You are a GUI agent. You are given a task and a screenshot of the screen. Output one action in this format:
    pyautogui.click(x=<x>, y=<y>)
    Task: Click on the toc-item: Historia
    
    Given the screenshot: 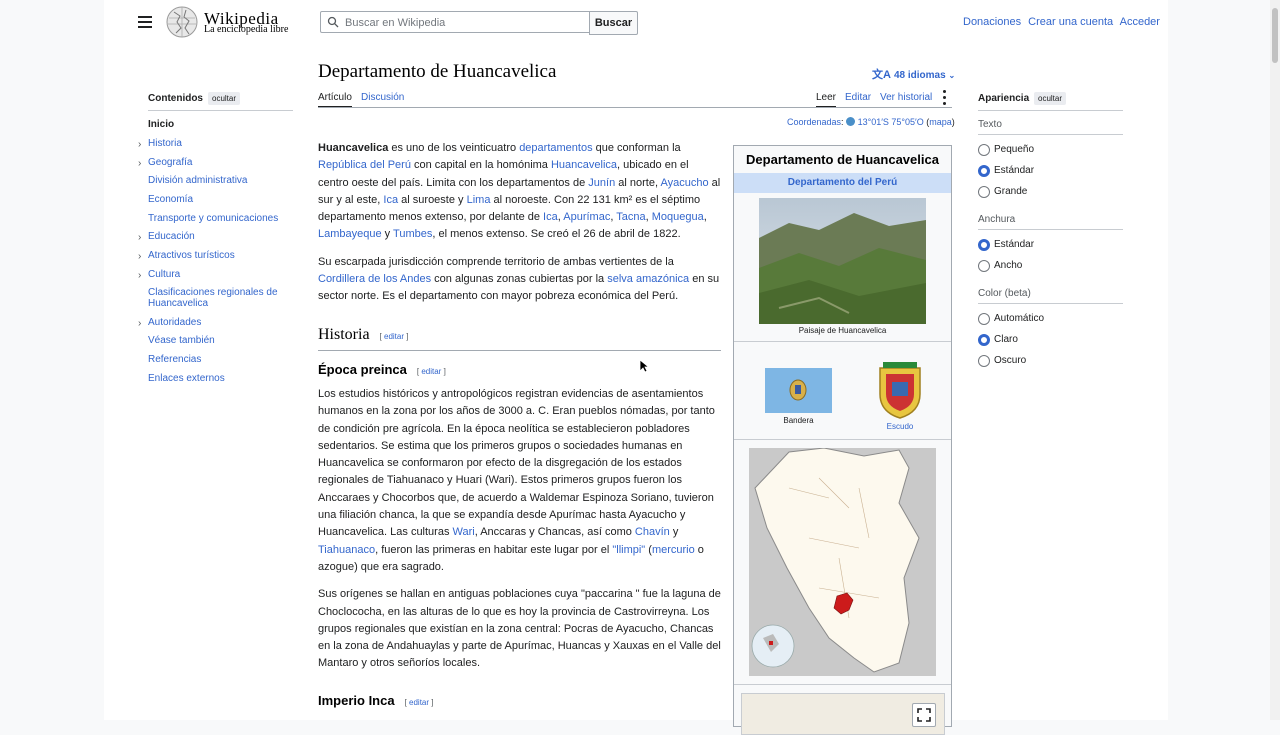 What is the action you would take?
    pyautogui.click(x=218, y=143)
    